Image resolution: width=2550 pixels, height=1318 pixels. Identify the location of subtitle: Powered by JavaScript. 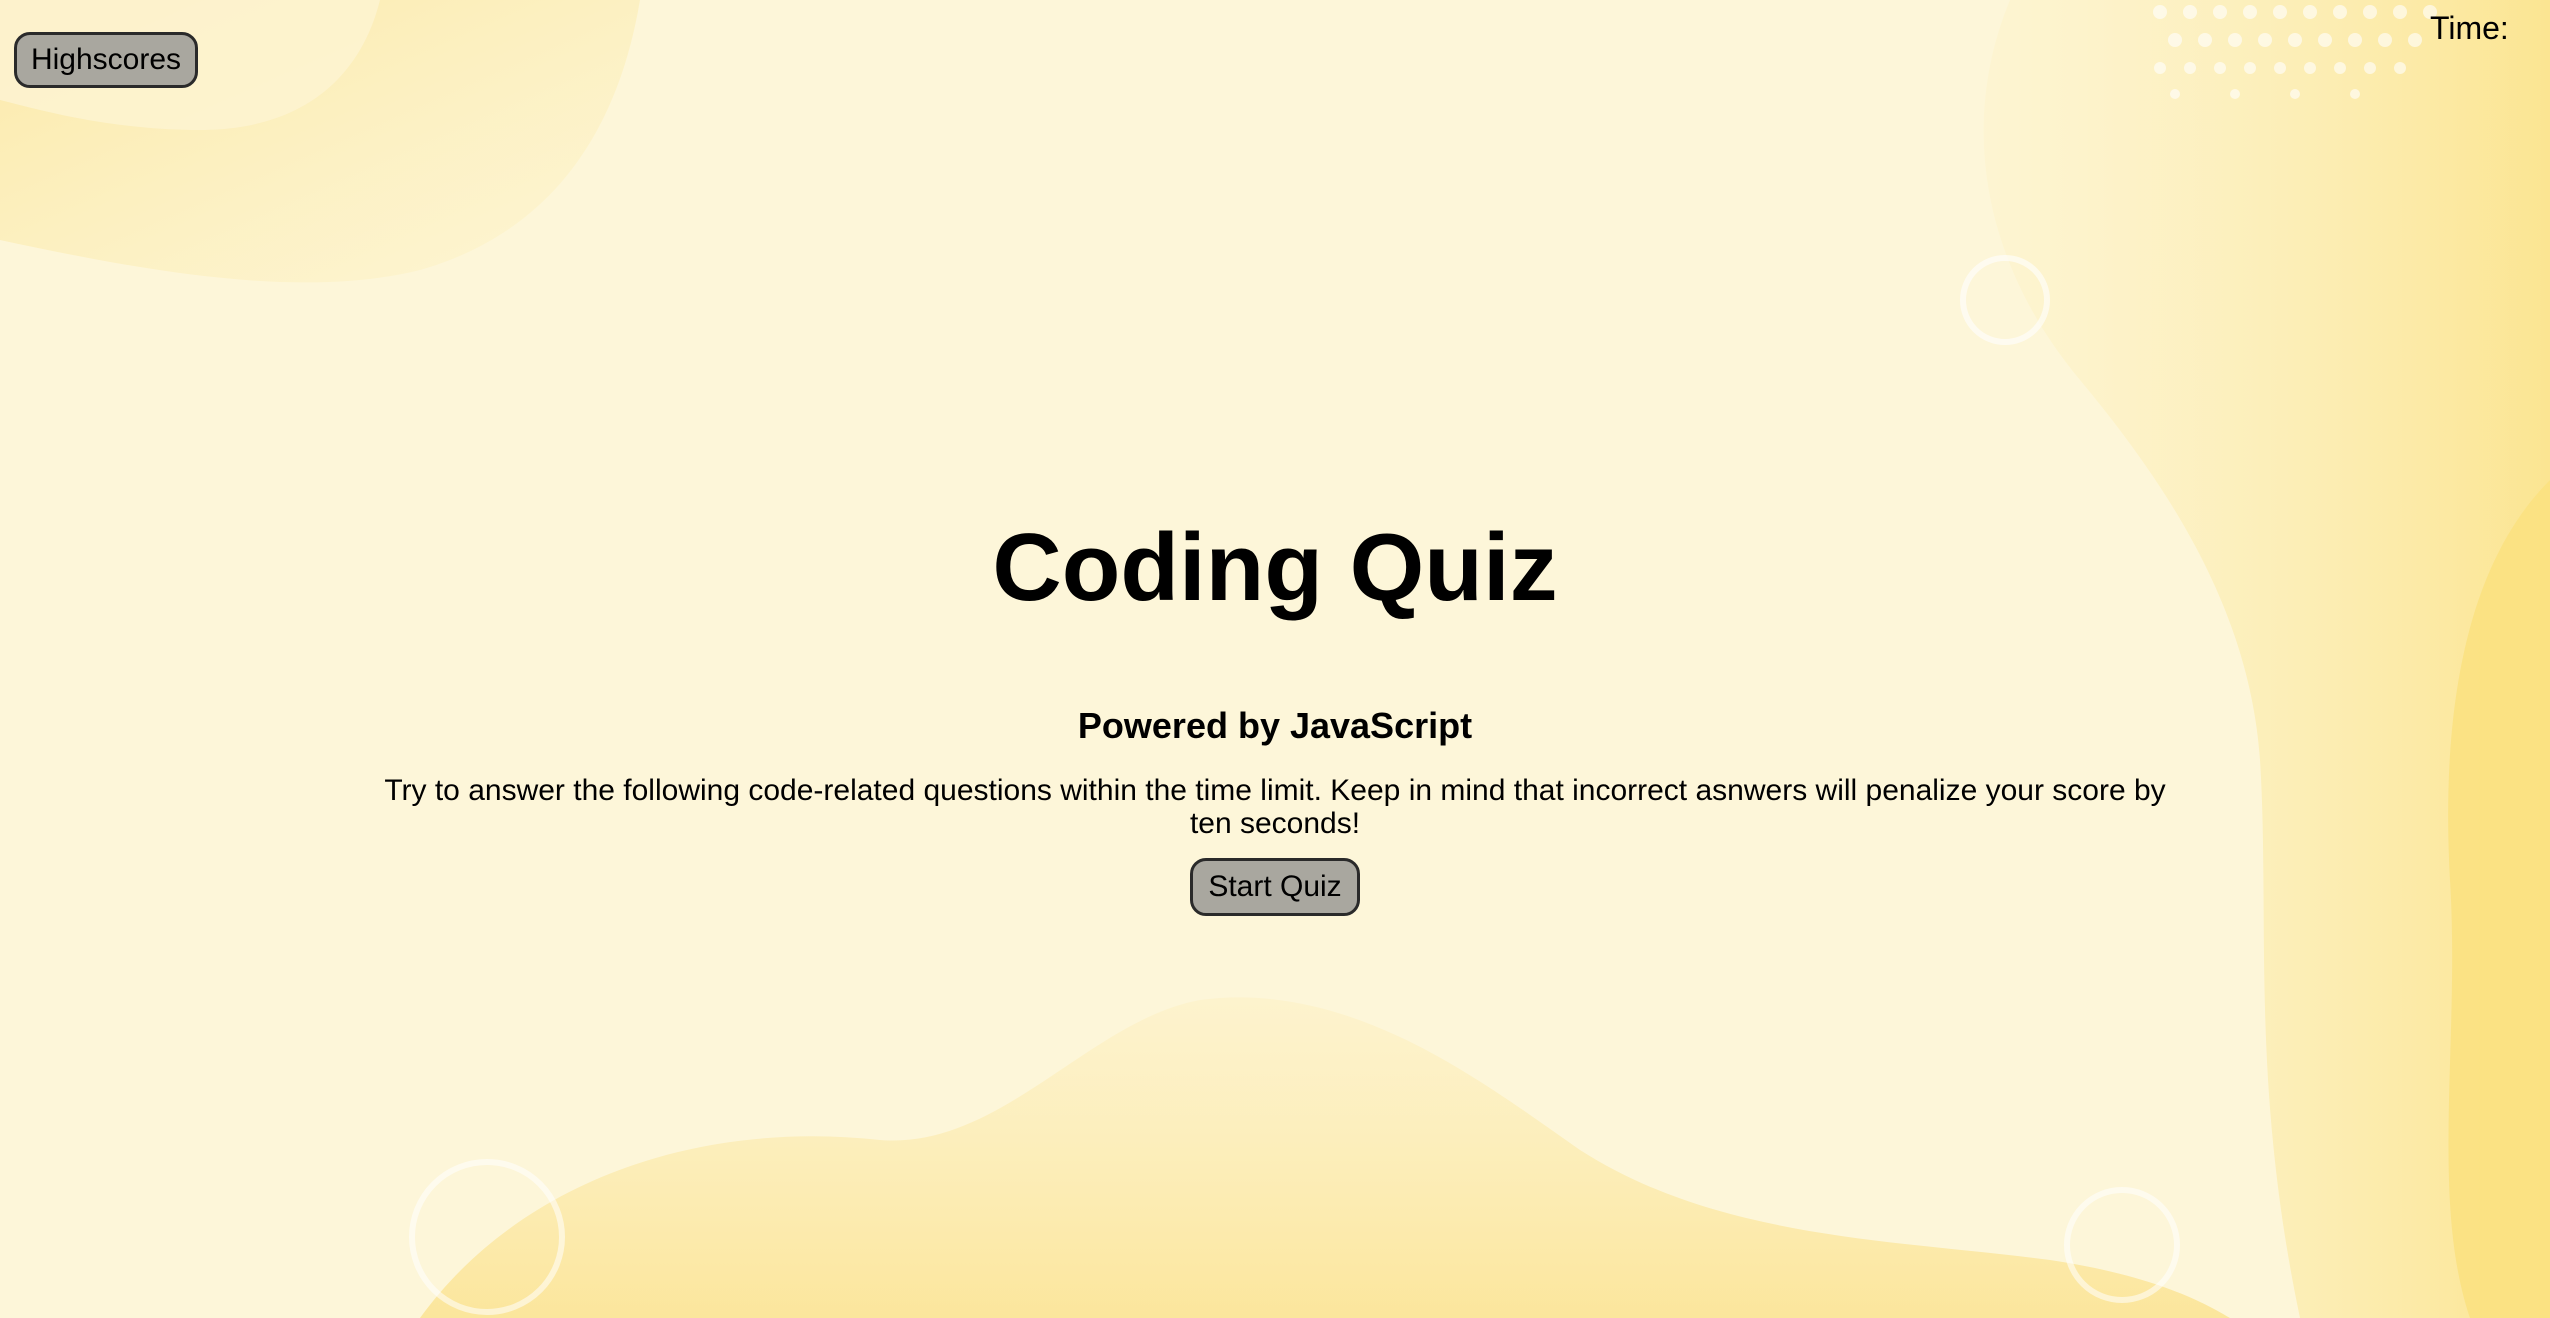
(1275, 725).